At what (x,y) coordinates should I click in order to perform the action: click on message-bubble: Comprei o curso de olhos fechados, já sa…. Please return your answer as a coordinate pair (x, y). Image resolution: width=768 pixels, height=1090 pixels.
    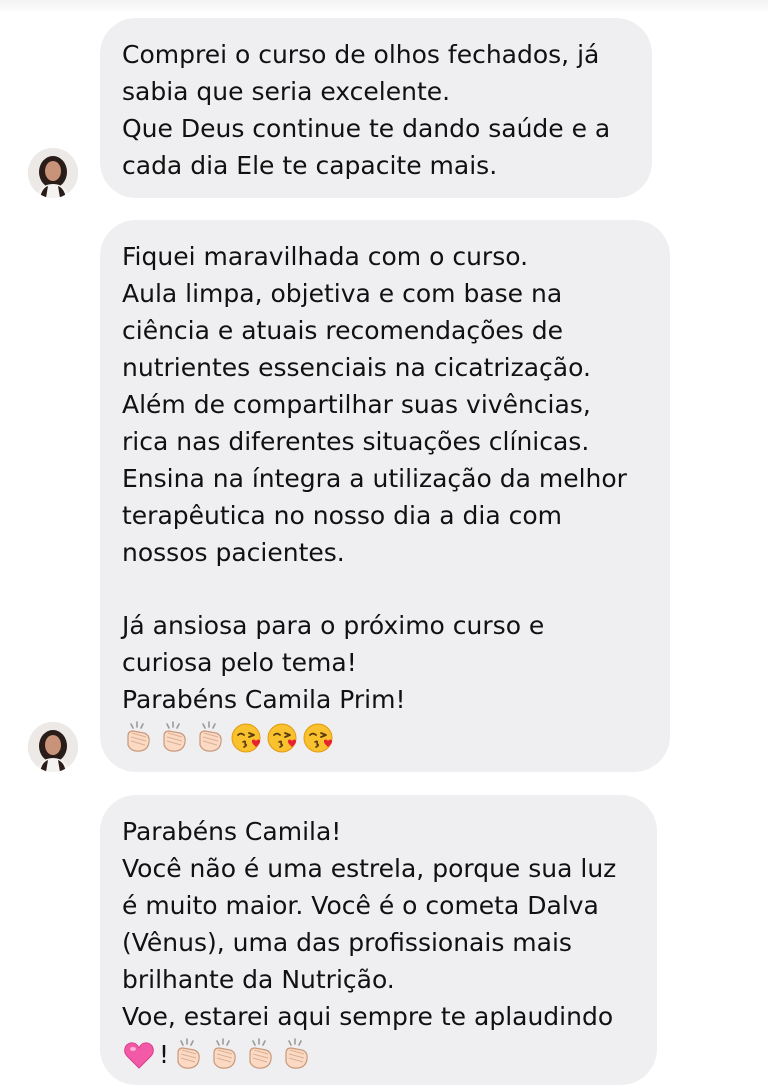
    Looking at the image, I should click on (376, 108).